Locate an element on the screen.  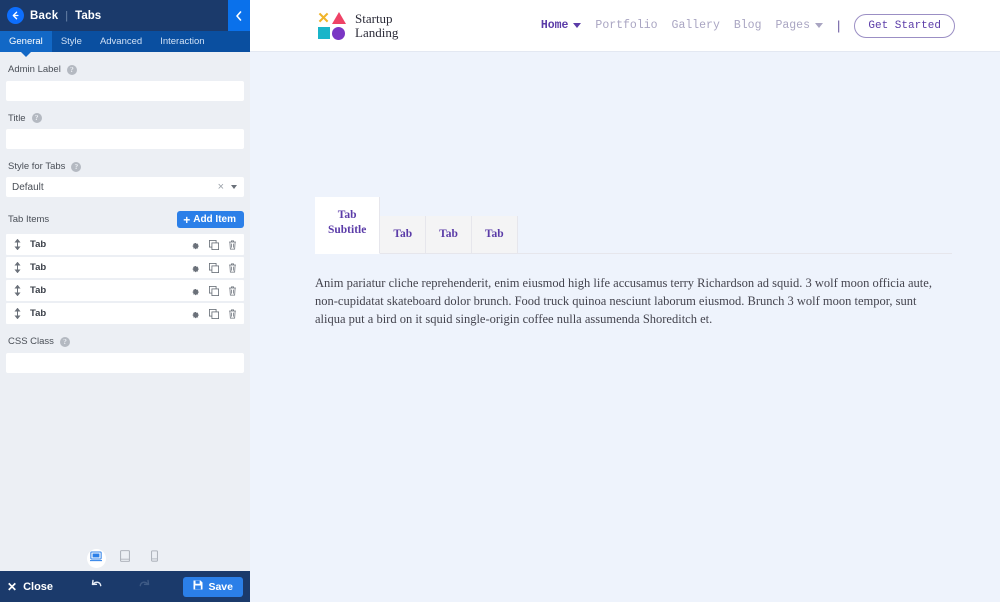
triangle-icon is located at coordinates (338, 18).